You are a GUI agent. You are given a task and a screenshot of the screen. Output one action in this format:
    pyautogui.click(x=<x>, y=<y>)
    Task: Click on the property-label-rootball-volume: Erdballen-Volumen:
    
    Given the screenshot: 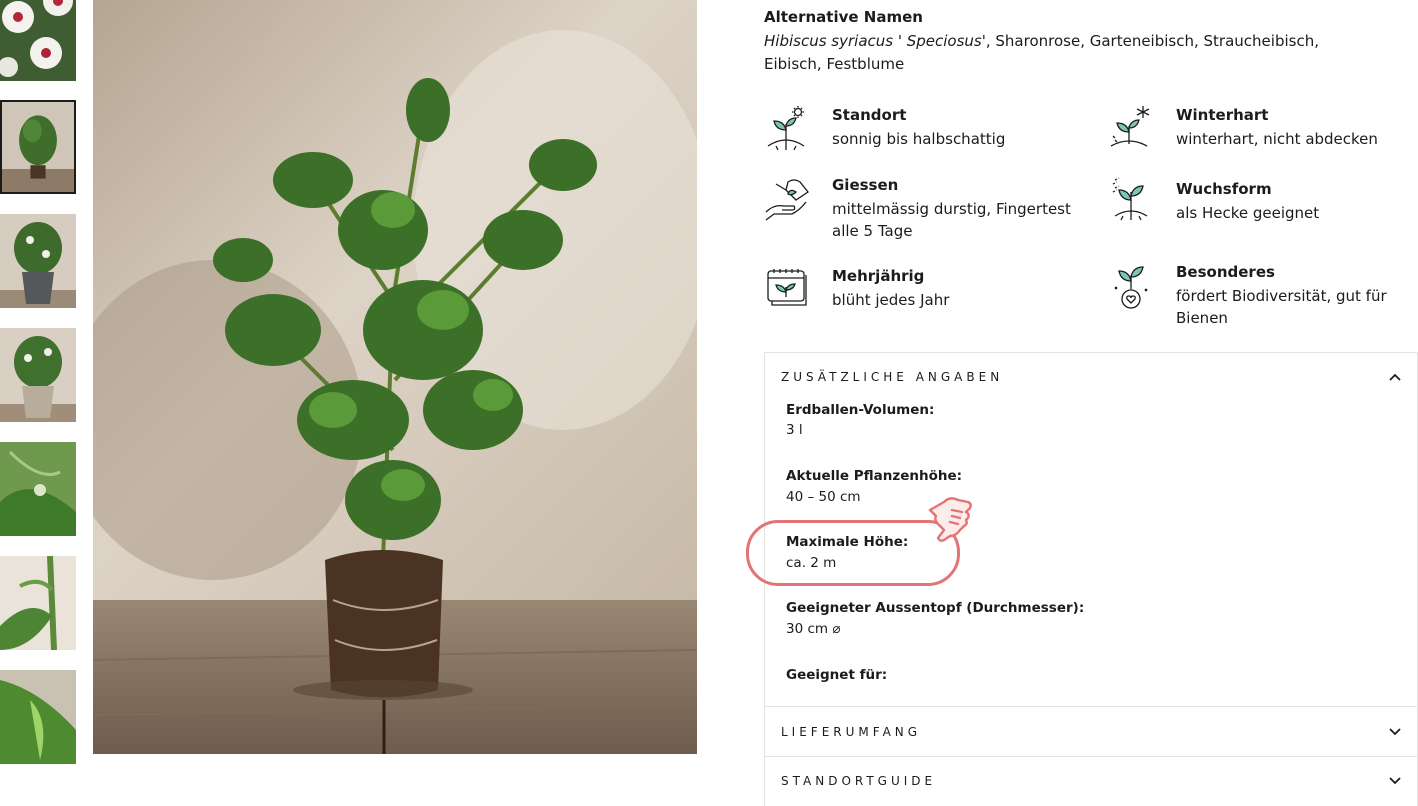 What is the action you would take?
    pyautogui.click(x=860, y=410)
    